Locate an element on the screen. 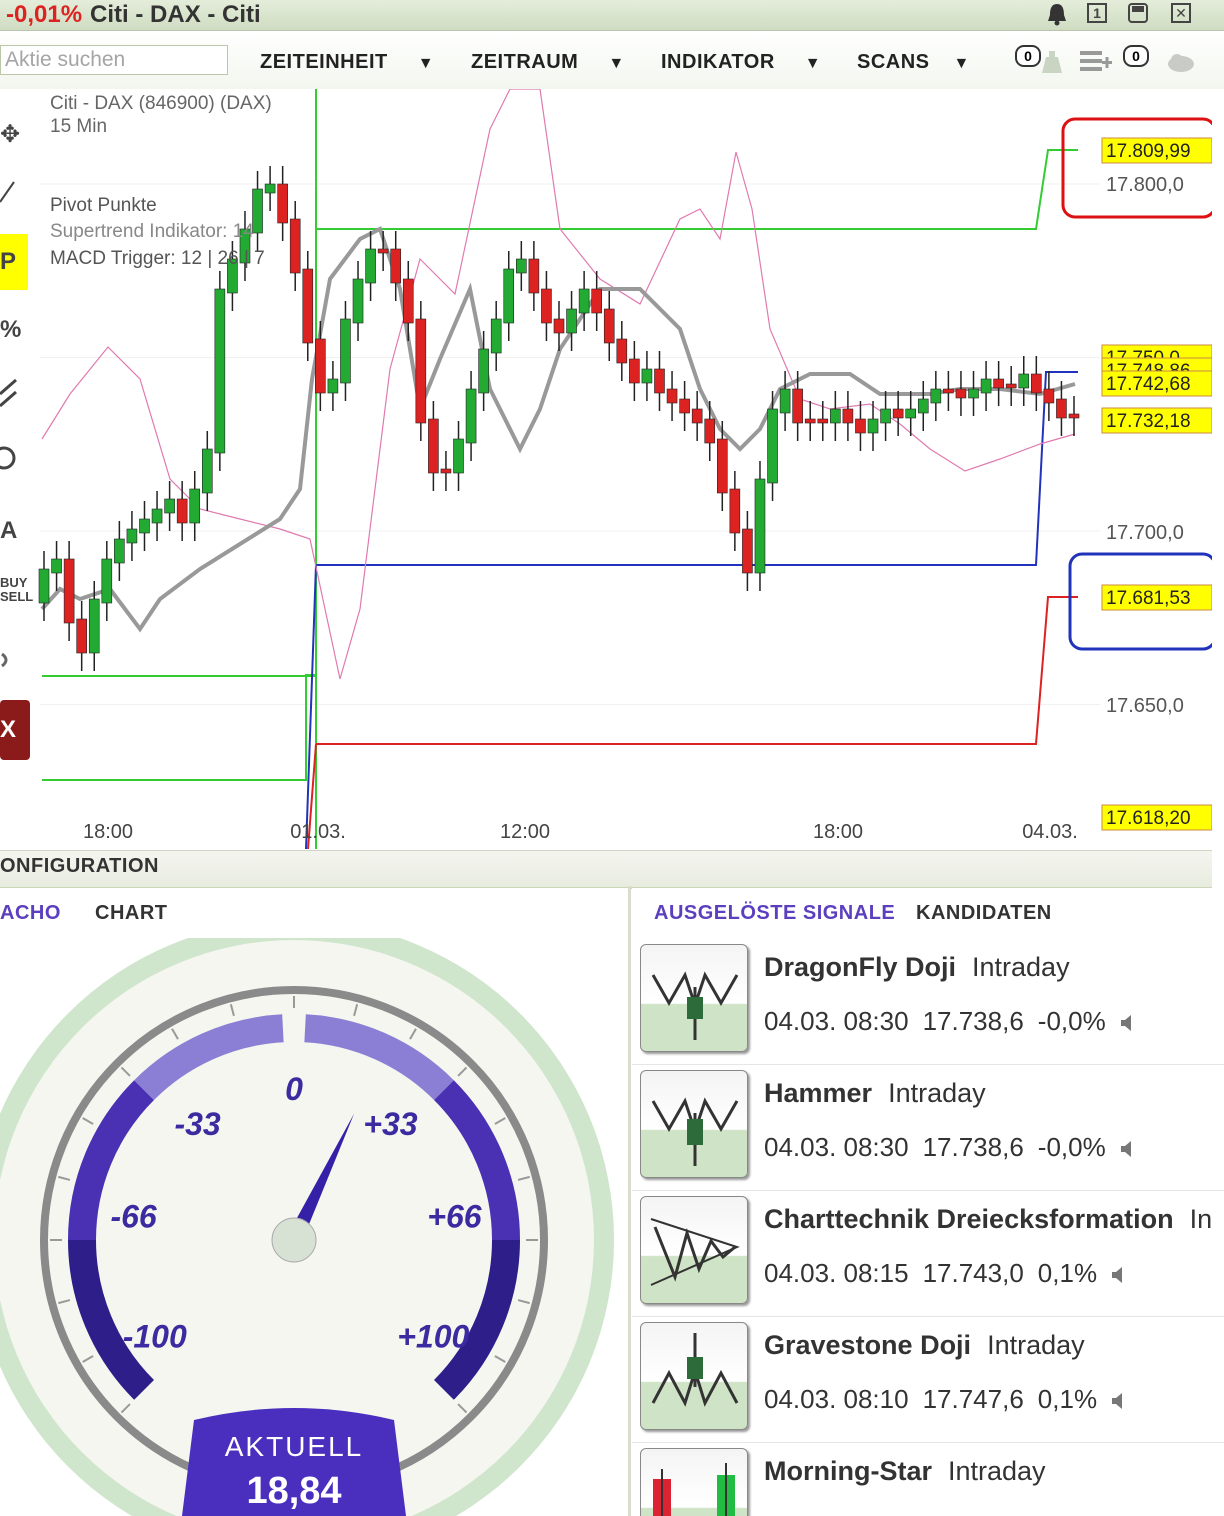 The image size is (1224, 1516). window-2-icon is located at coordinates (1138, 13).